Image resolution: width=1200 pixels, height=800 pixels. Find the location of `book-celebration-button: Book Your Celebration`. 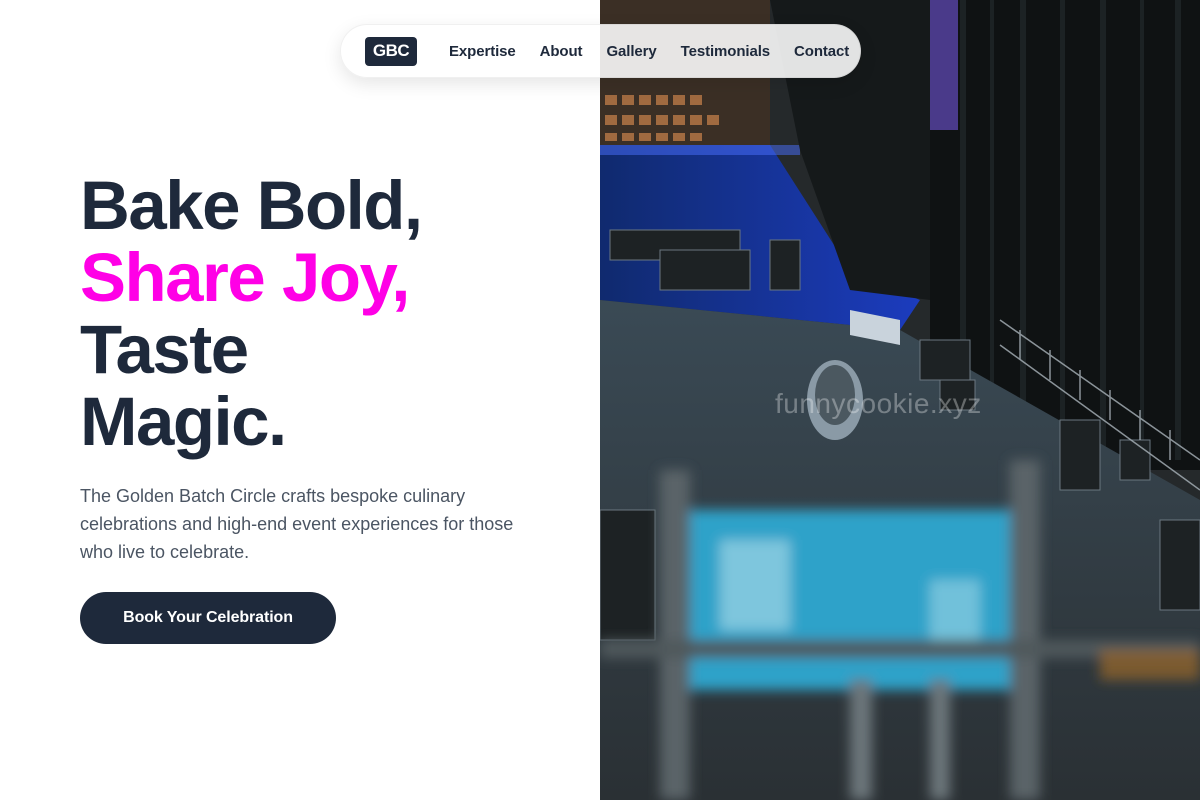

book-celebration-button: Book Your Celebration is located at coordinates (208, 618).